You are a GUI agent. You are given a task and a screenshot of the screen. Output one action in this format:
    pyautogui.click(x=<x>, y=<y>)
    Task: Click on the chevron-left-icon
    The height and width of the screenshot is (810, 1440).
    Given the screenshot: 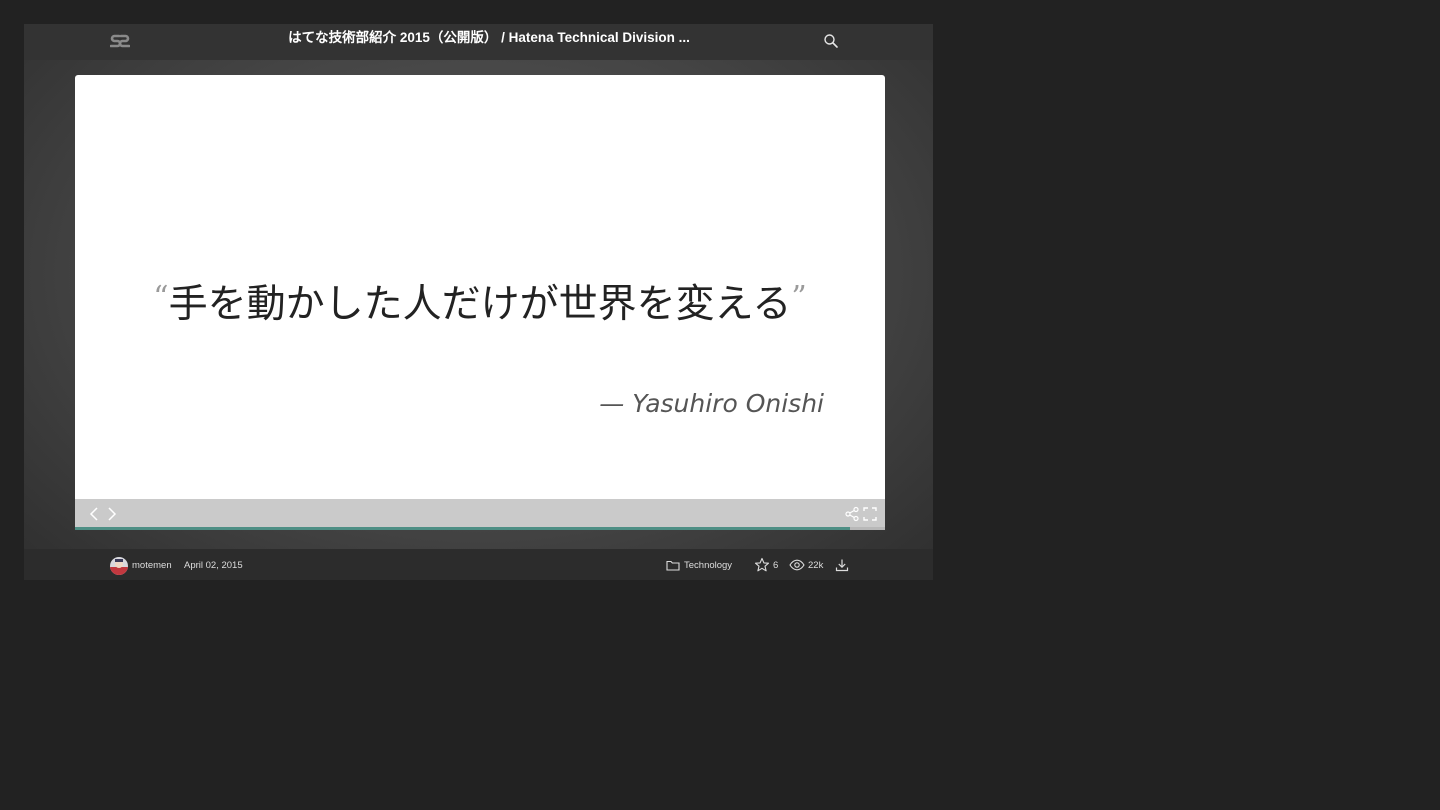 What is the action you would take?
    pyautogui.click(x=95, y=514)
    